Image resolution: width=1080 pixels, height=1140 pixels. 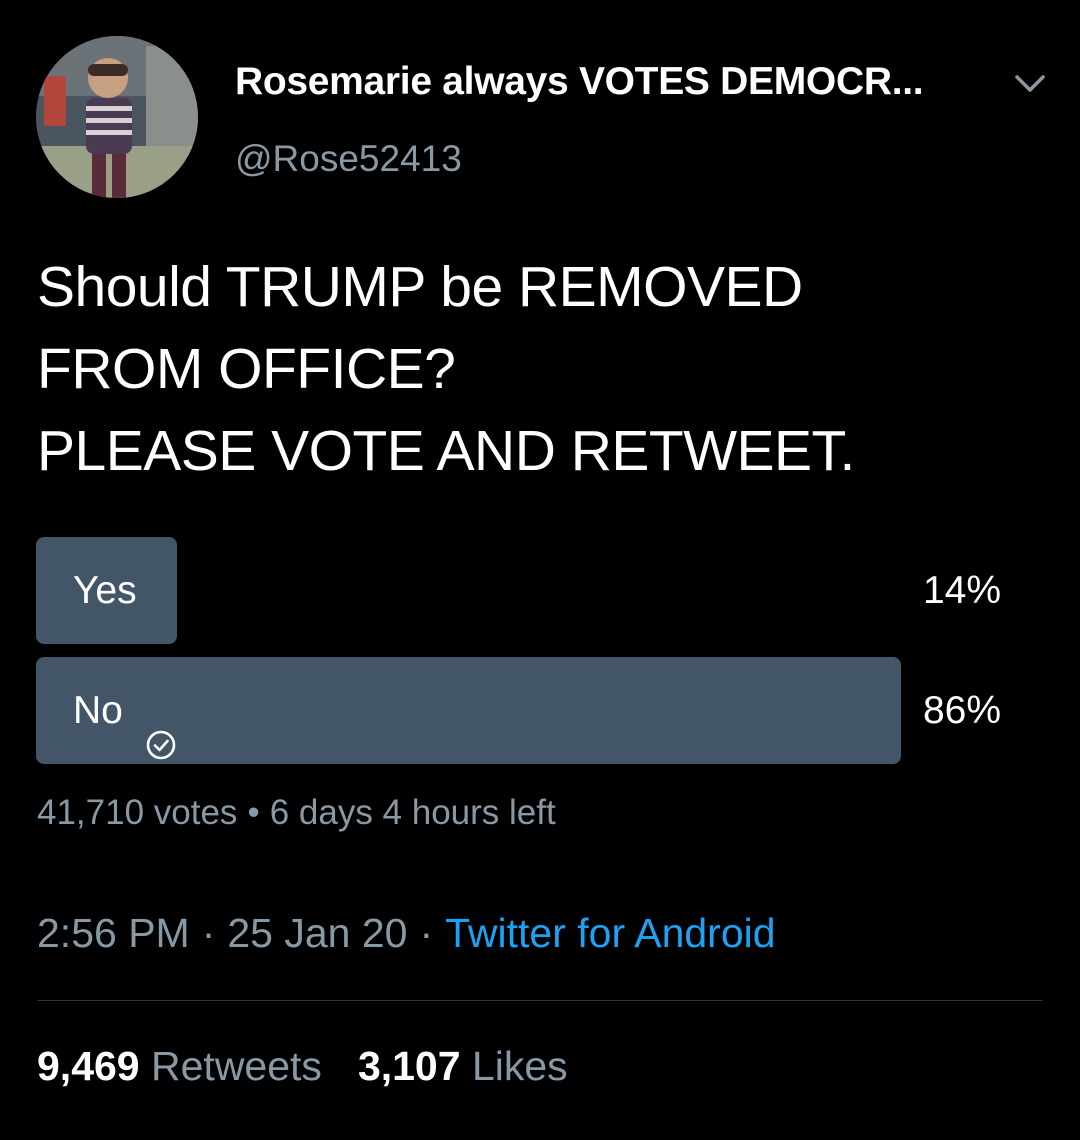 What do you see at coordinates (98, 710) in the screenshot?
I see `poll-option-label: No` at bounding box center [98, 710].